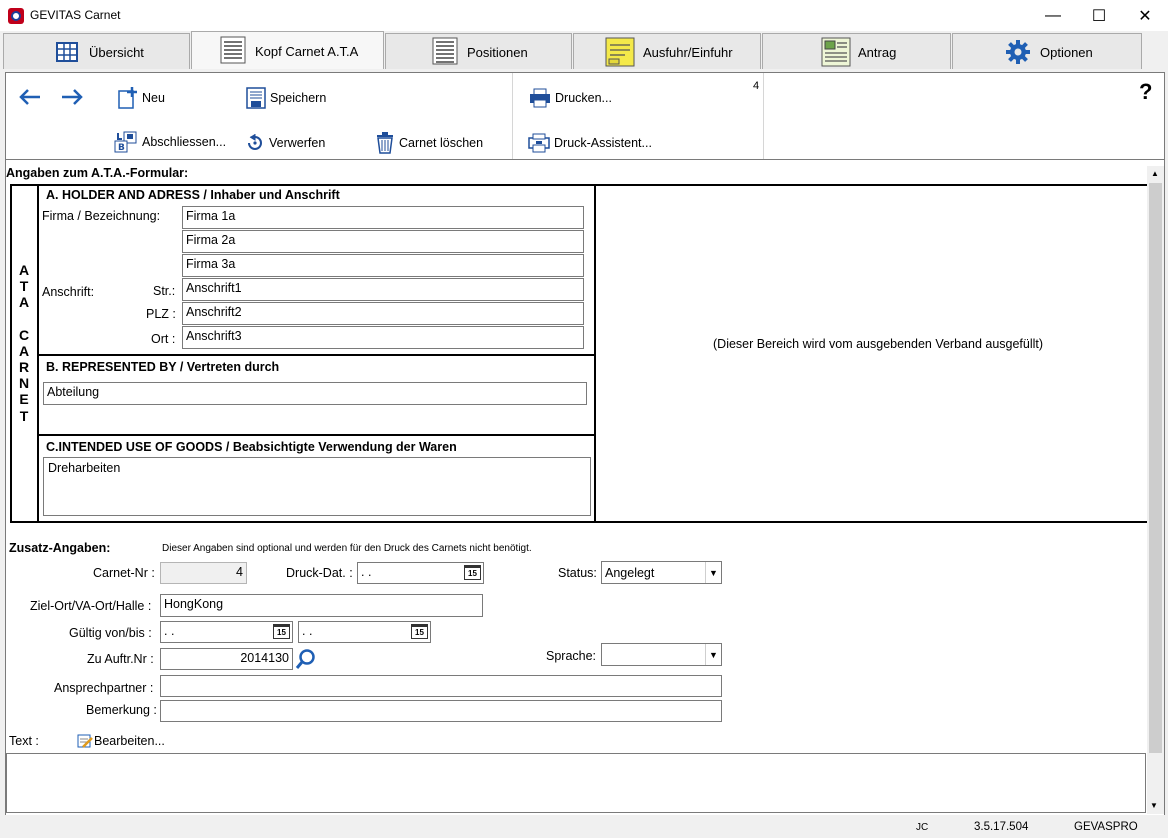 This screenshot has height=838, width=1168. What do you see at coordinates (445, 51) in the screenshot?
I see `list-document-icon` at bounding box center [445, 51].